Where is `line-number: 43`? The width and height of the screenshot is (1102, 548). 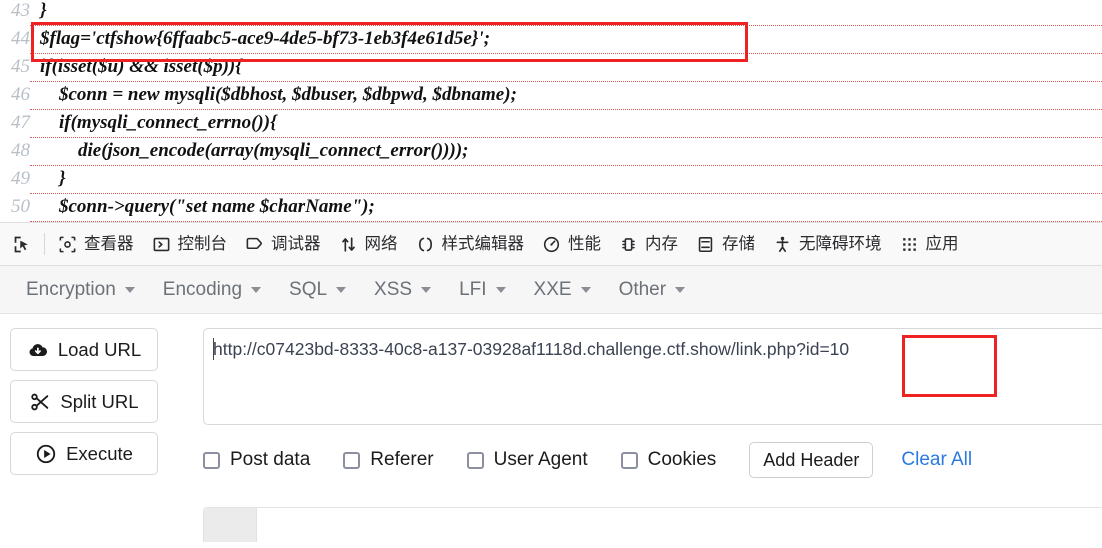 line-number: 43 is located at coordinates (20, 10).